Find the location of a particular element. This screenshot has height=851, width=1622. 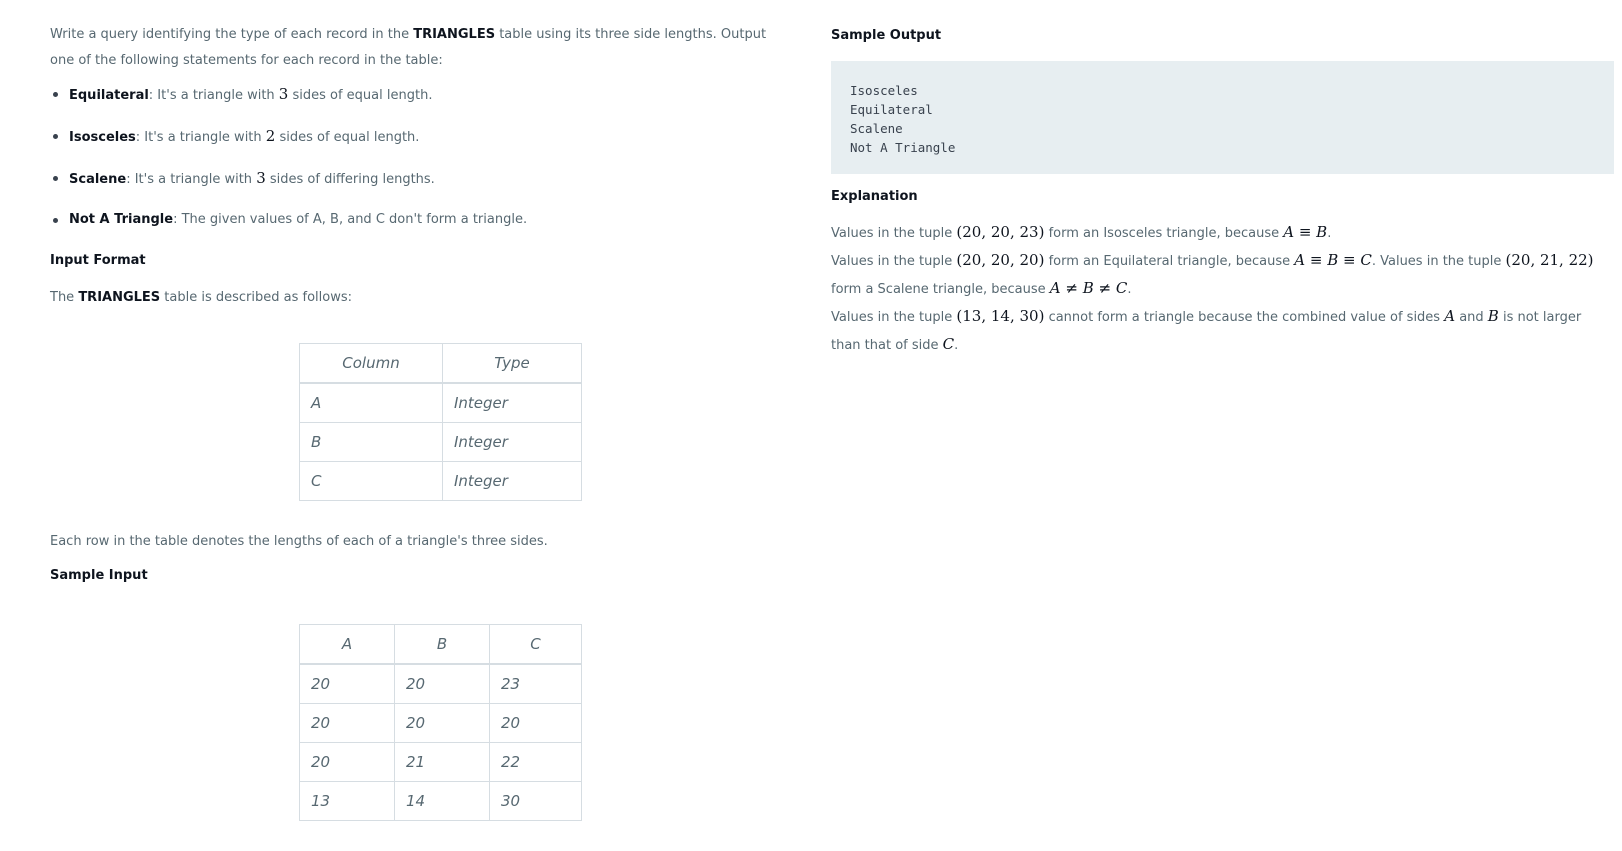

schema-table: Column Type A Integer B Integer C Integer is located at coordinates (440, 422).